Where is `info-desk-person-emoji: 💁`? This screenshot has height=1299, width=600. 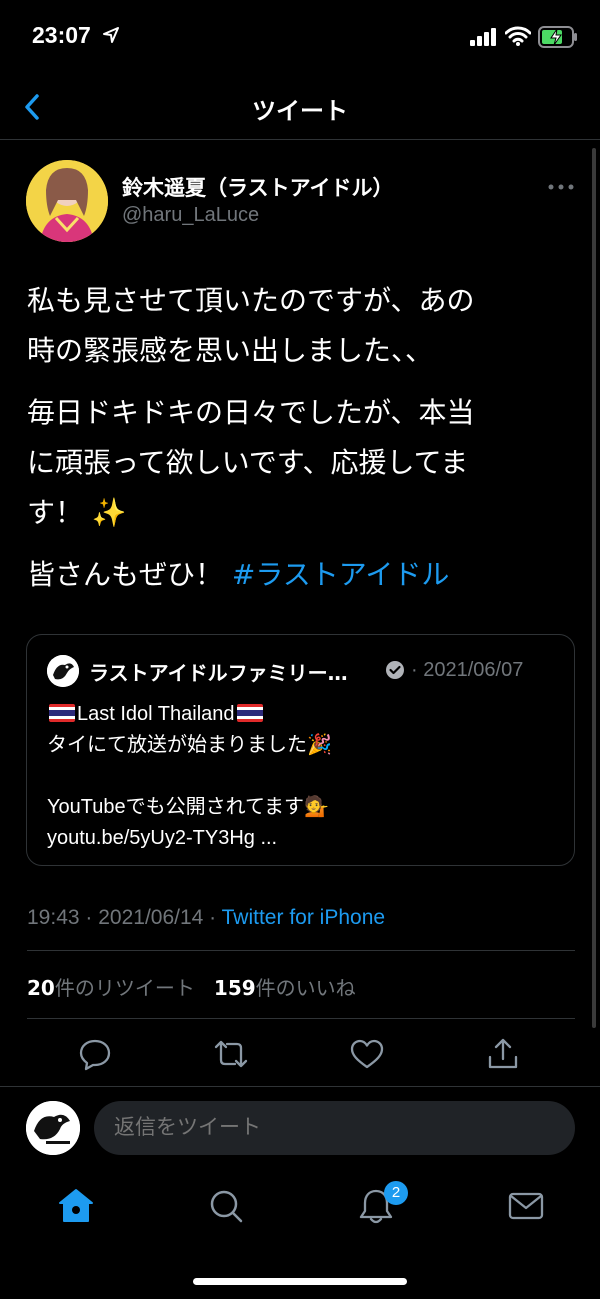
info-desk-person-emoji: 💁 is located at coordinates (316, 807).